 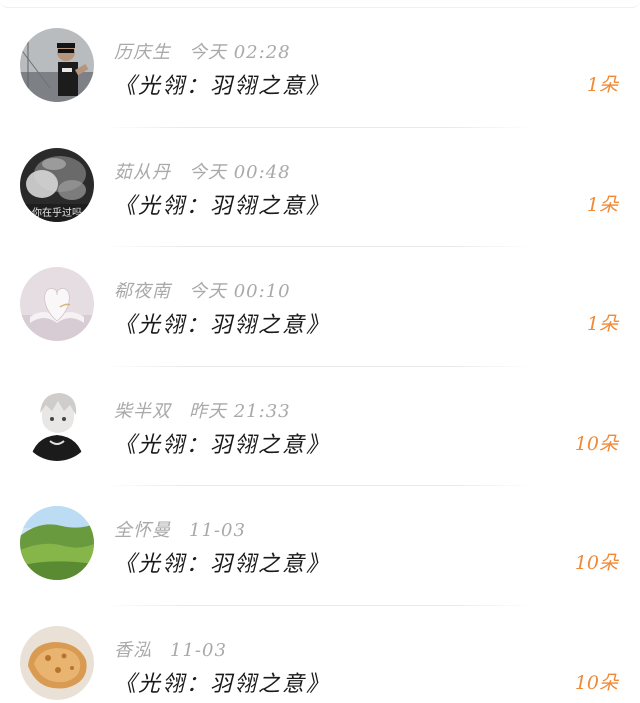 I want to click on timestamp: 今天 00:48, so click(x=240, y=172).